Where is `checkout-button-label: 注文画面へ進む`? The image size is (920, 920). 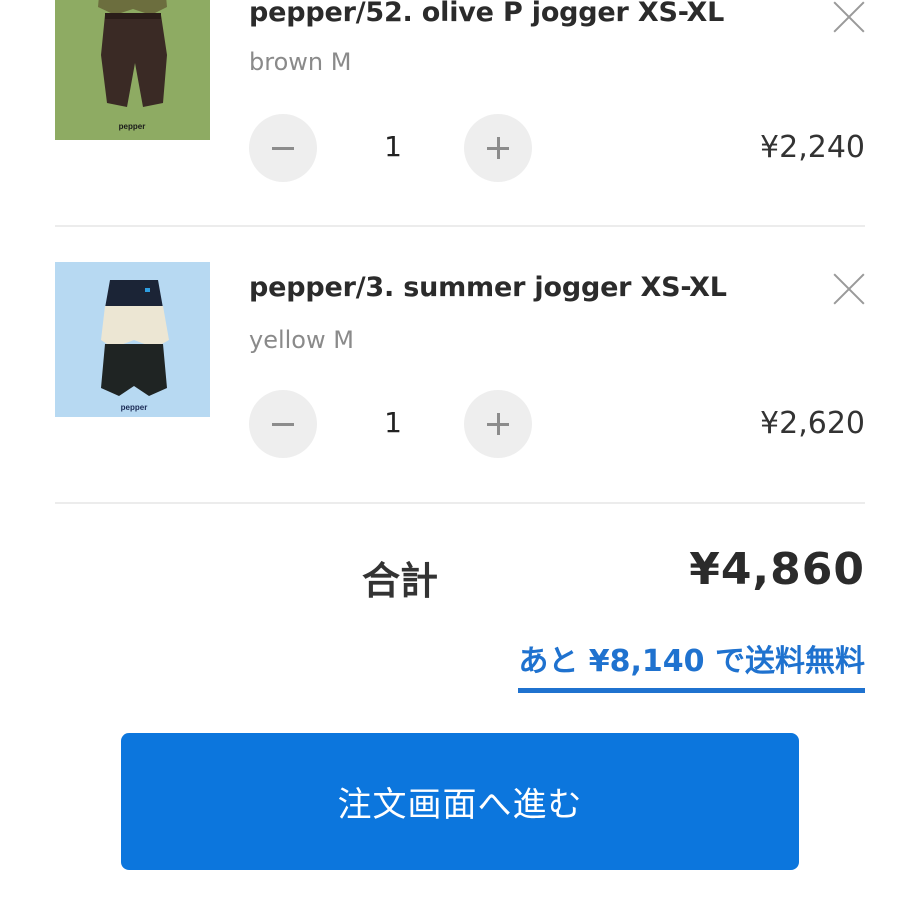
checkout-button-label: 注文画面へ進む is located at coordinates (460, 805).